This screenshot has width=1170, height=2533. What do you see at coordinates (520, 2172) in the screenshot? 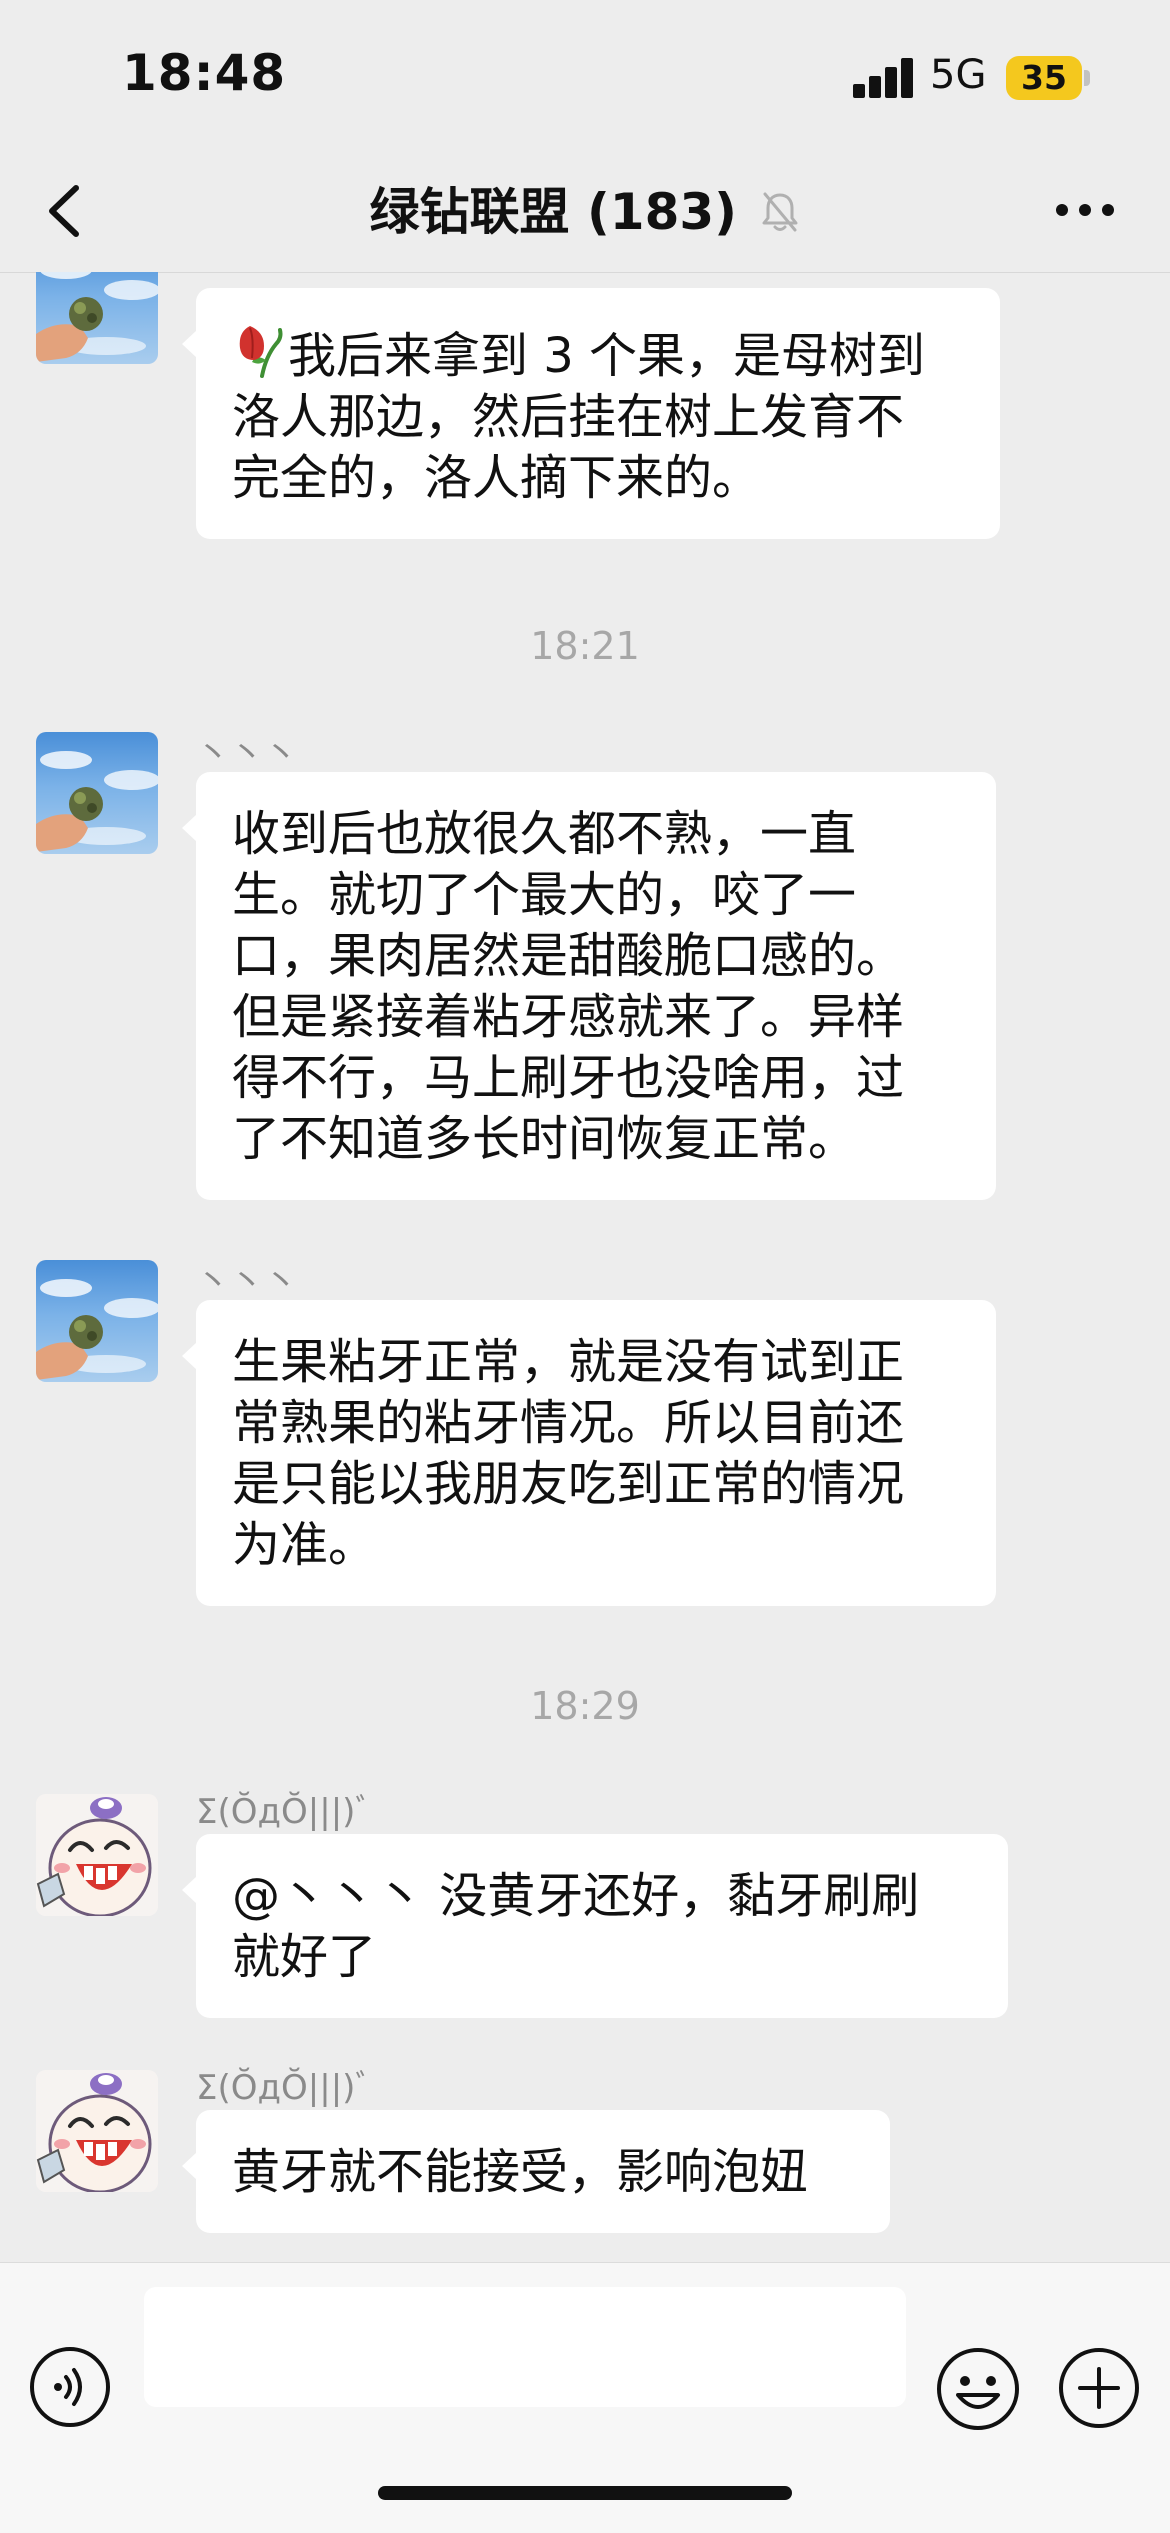
I see `message-line: 黄牙就不能接受，影响泡妞` at bounding box center [520, 2172].